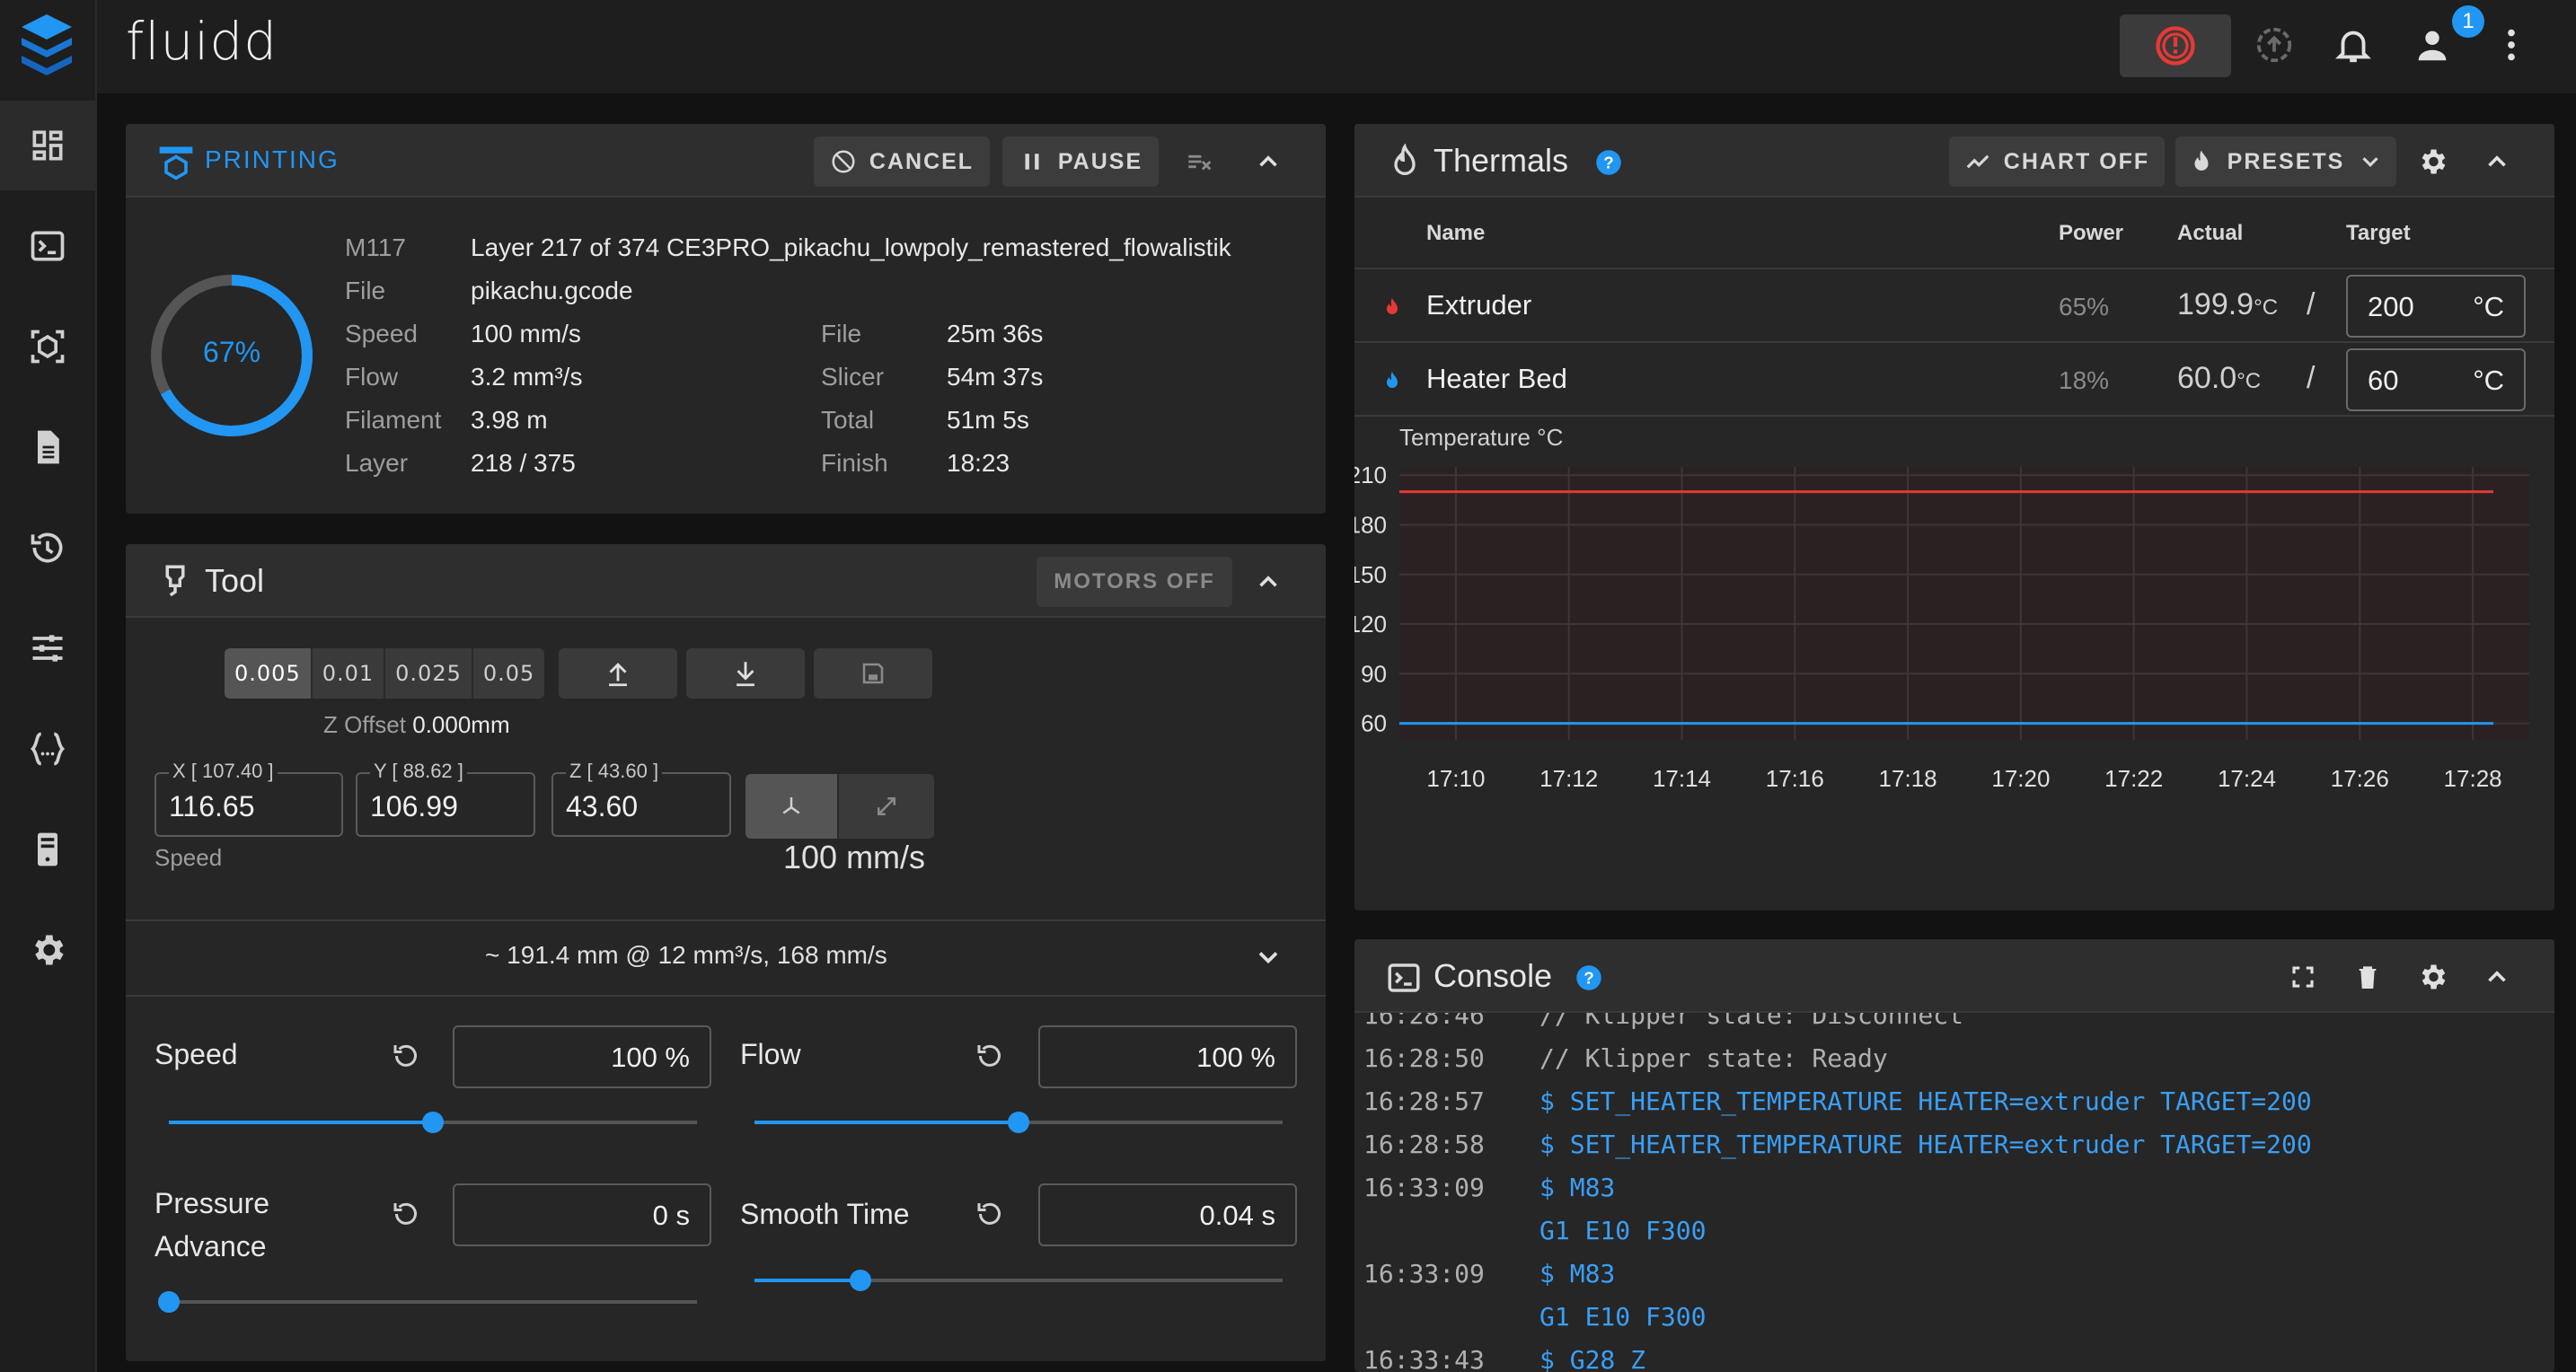 This screenshot has height=1372, width=2576. I want to click on emergency-stop-button, so click(2175, 45).